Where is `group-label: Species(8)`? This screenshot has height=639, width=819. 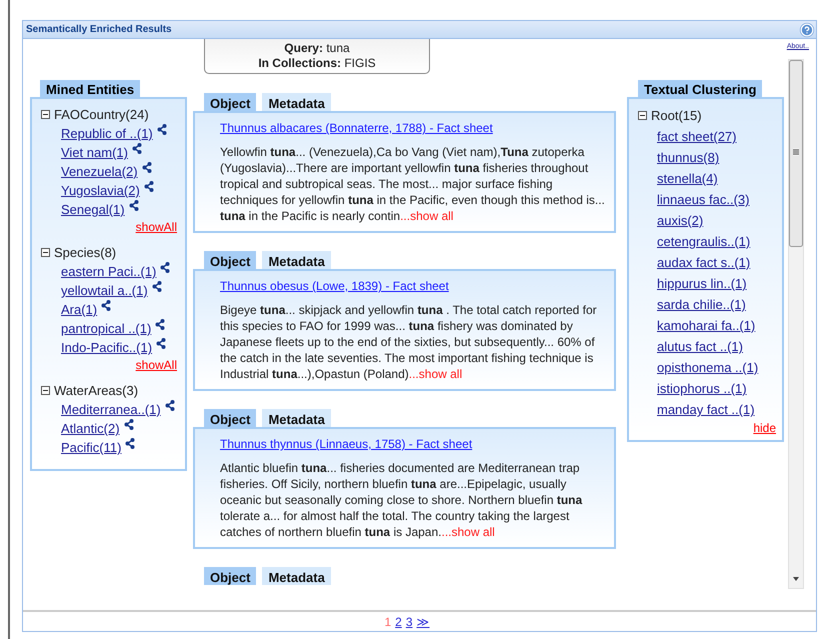 group-label: Species(8) is located at coordinates (85, 252).